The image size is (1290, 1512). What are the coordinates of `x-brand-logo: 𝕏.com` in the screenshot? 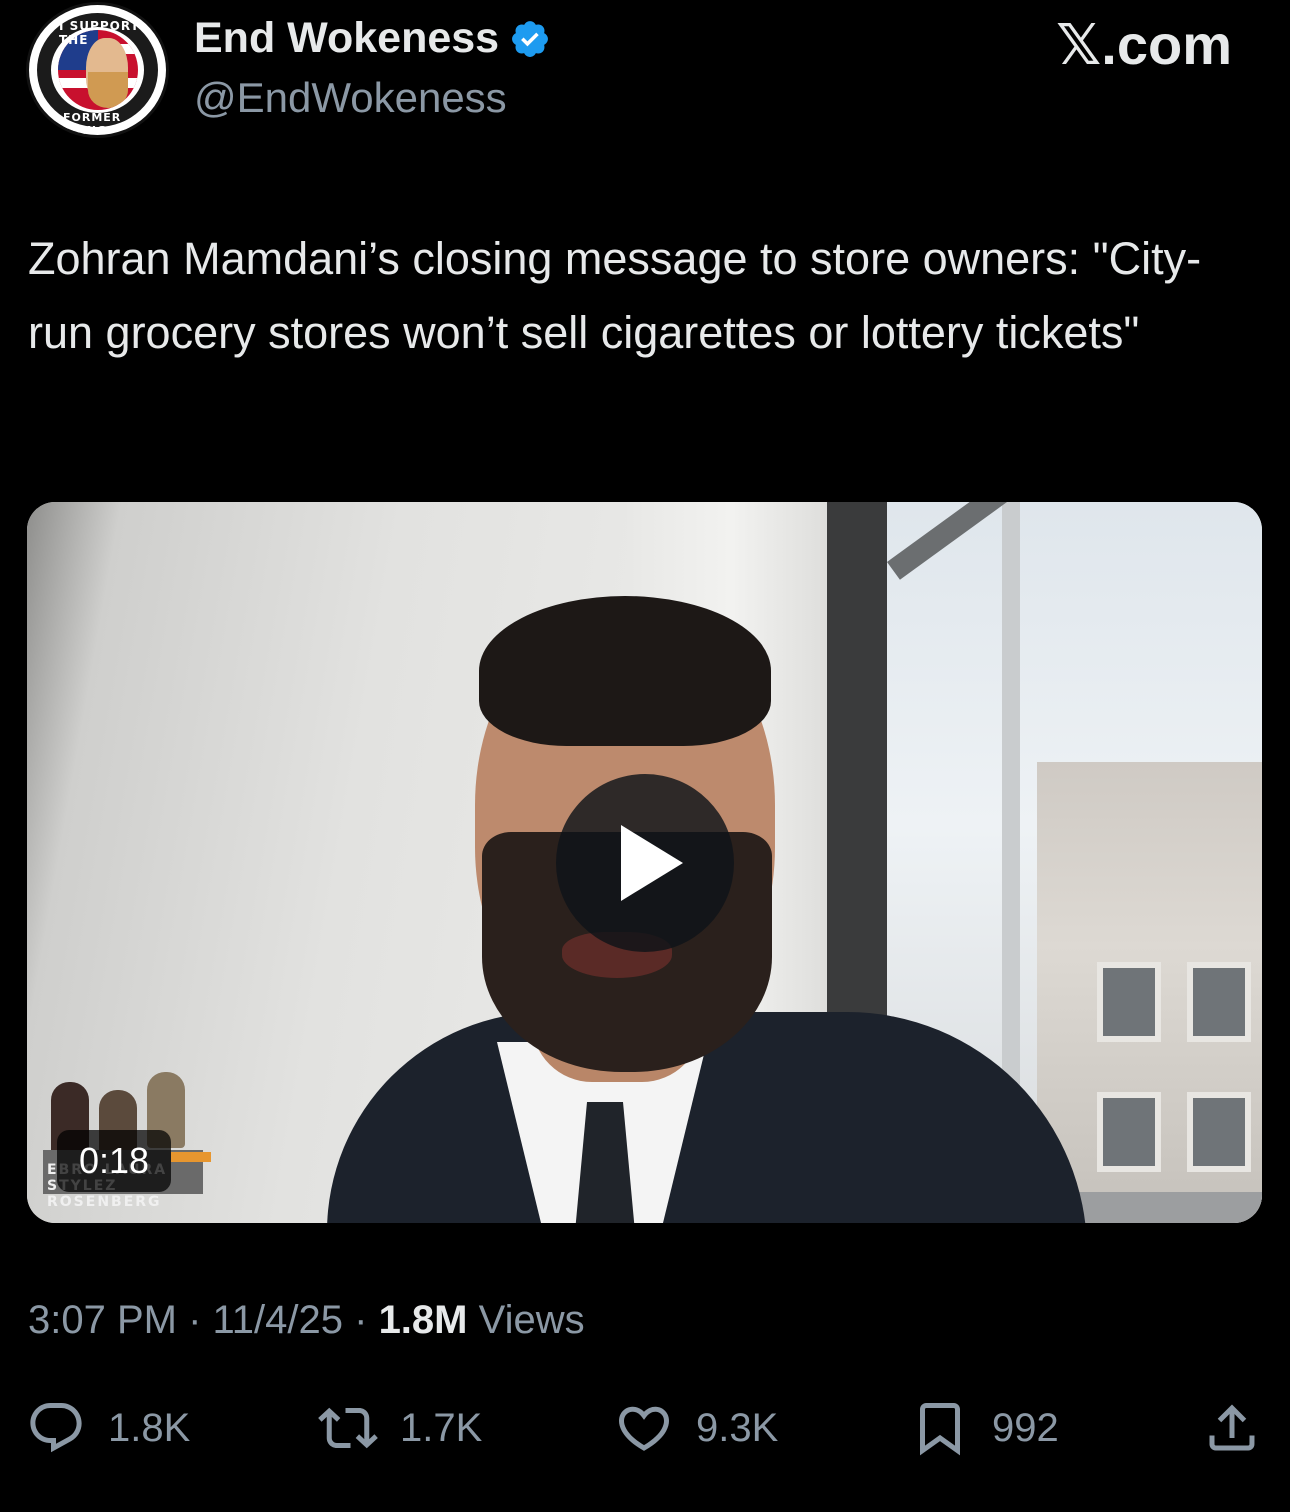 It's located at (1144, 44).